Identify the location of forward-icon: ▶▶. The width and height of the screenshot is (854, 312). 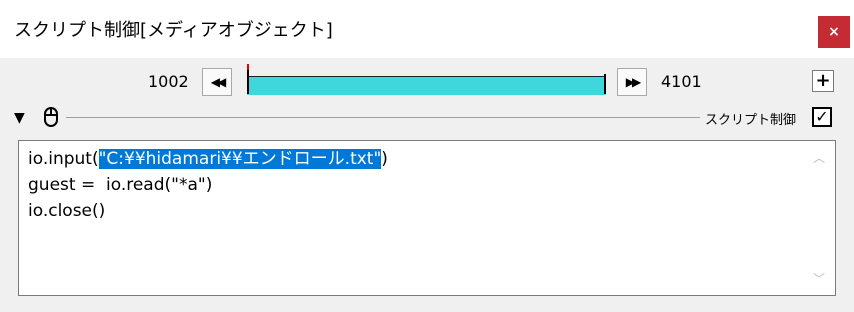
(633, 82).